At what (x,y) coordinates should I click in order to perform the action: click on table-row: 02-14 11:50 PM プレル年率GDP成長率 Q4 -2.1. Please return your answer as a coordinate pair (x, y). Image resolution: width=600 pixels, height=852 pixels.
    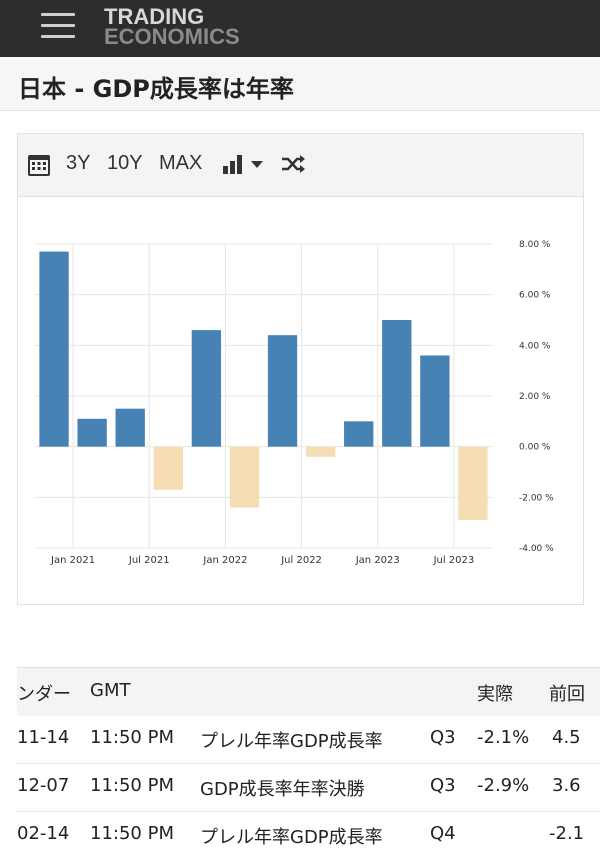
    Looking at the image, I should click on (308, 832).